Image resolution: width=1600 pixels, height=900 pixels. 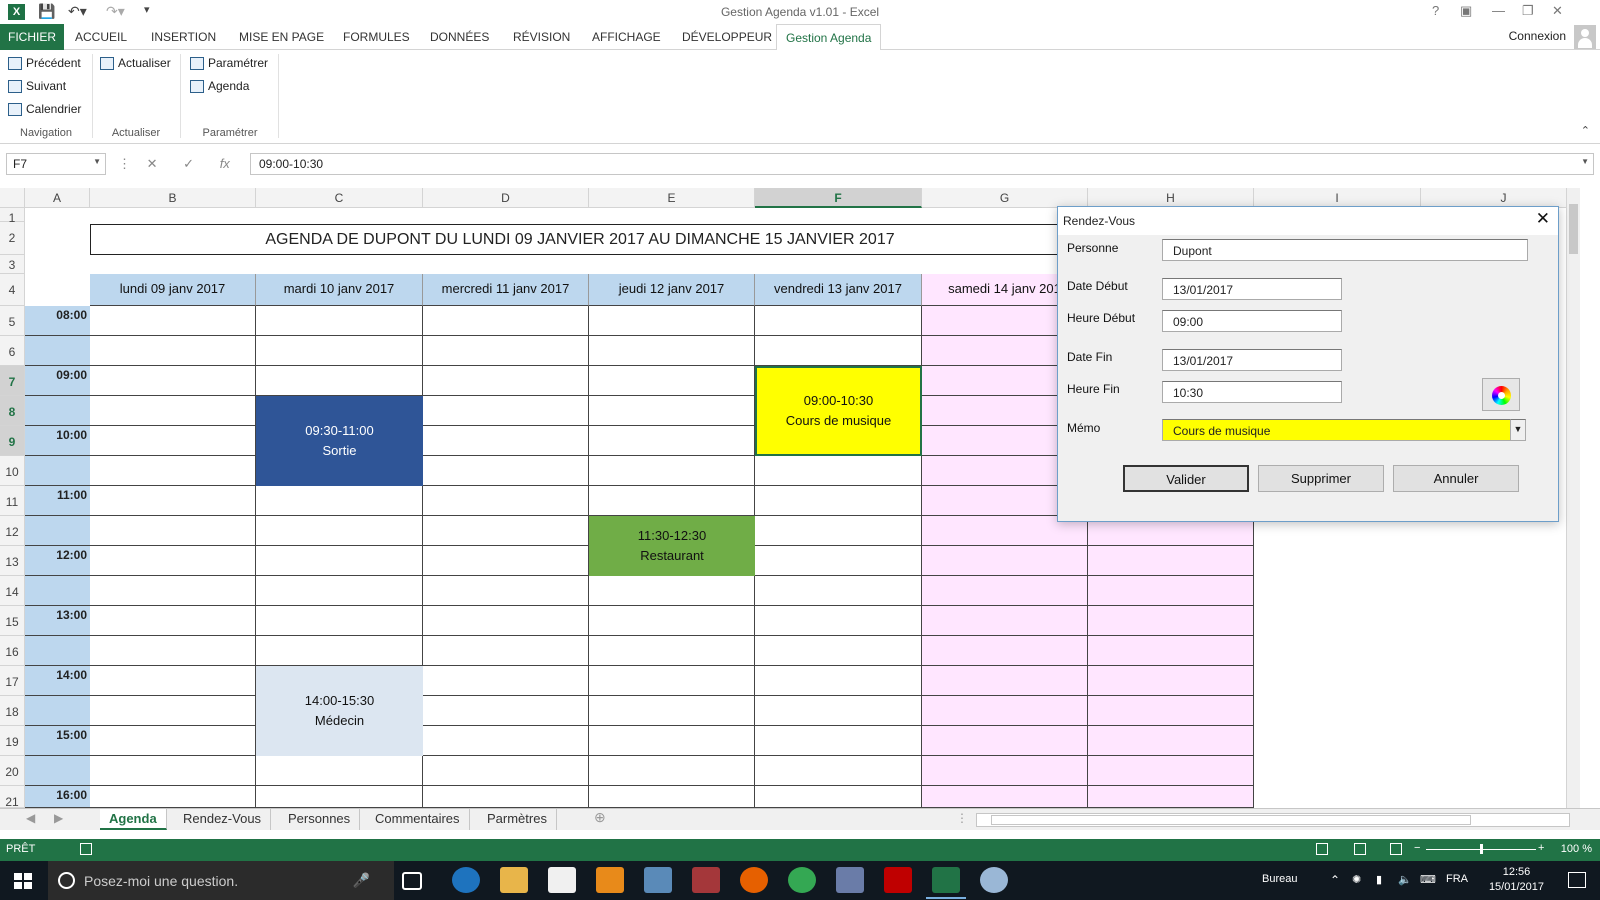 I want to click on actualiser-button: Actualiser, so click(x=135, y=63).